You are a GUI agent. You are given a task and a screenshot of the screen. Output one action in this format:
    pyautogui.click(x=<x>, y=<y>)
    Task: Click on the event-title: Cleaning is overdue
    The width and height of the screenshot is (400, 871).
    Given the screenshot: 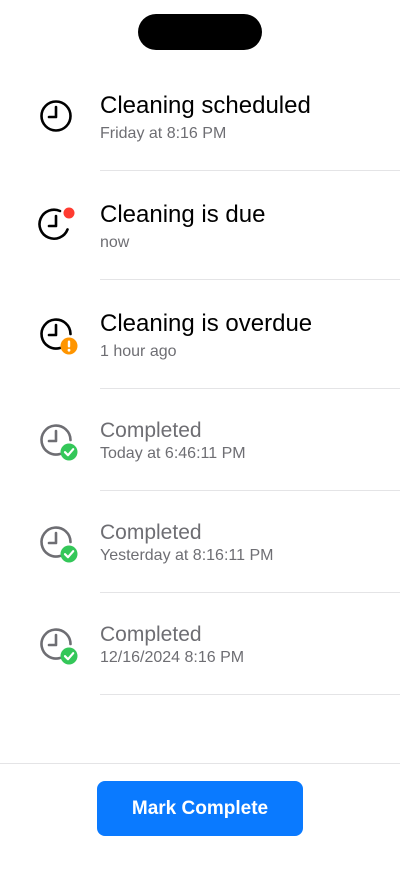 What is the action you would take?
    pyautogui.click(x=206, y=323)
    